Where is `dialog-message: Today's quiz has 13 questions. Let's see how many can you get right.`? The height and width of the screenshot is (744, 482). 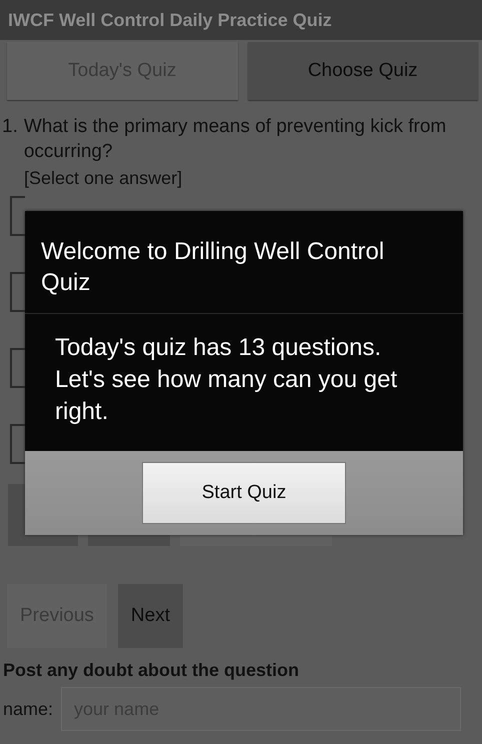
dialog-message: Today's quiz has 13 questions. Let's see how many can you get right. is located at coordinates (226, 380).